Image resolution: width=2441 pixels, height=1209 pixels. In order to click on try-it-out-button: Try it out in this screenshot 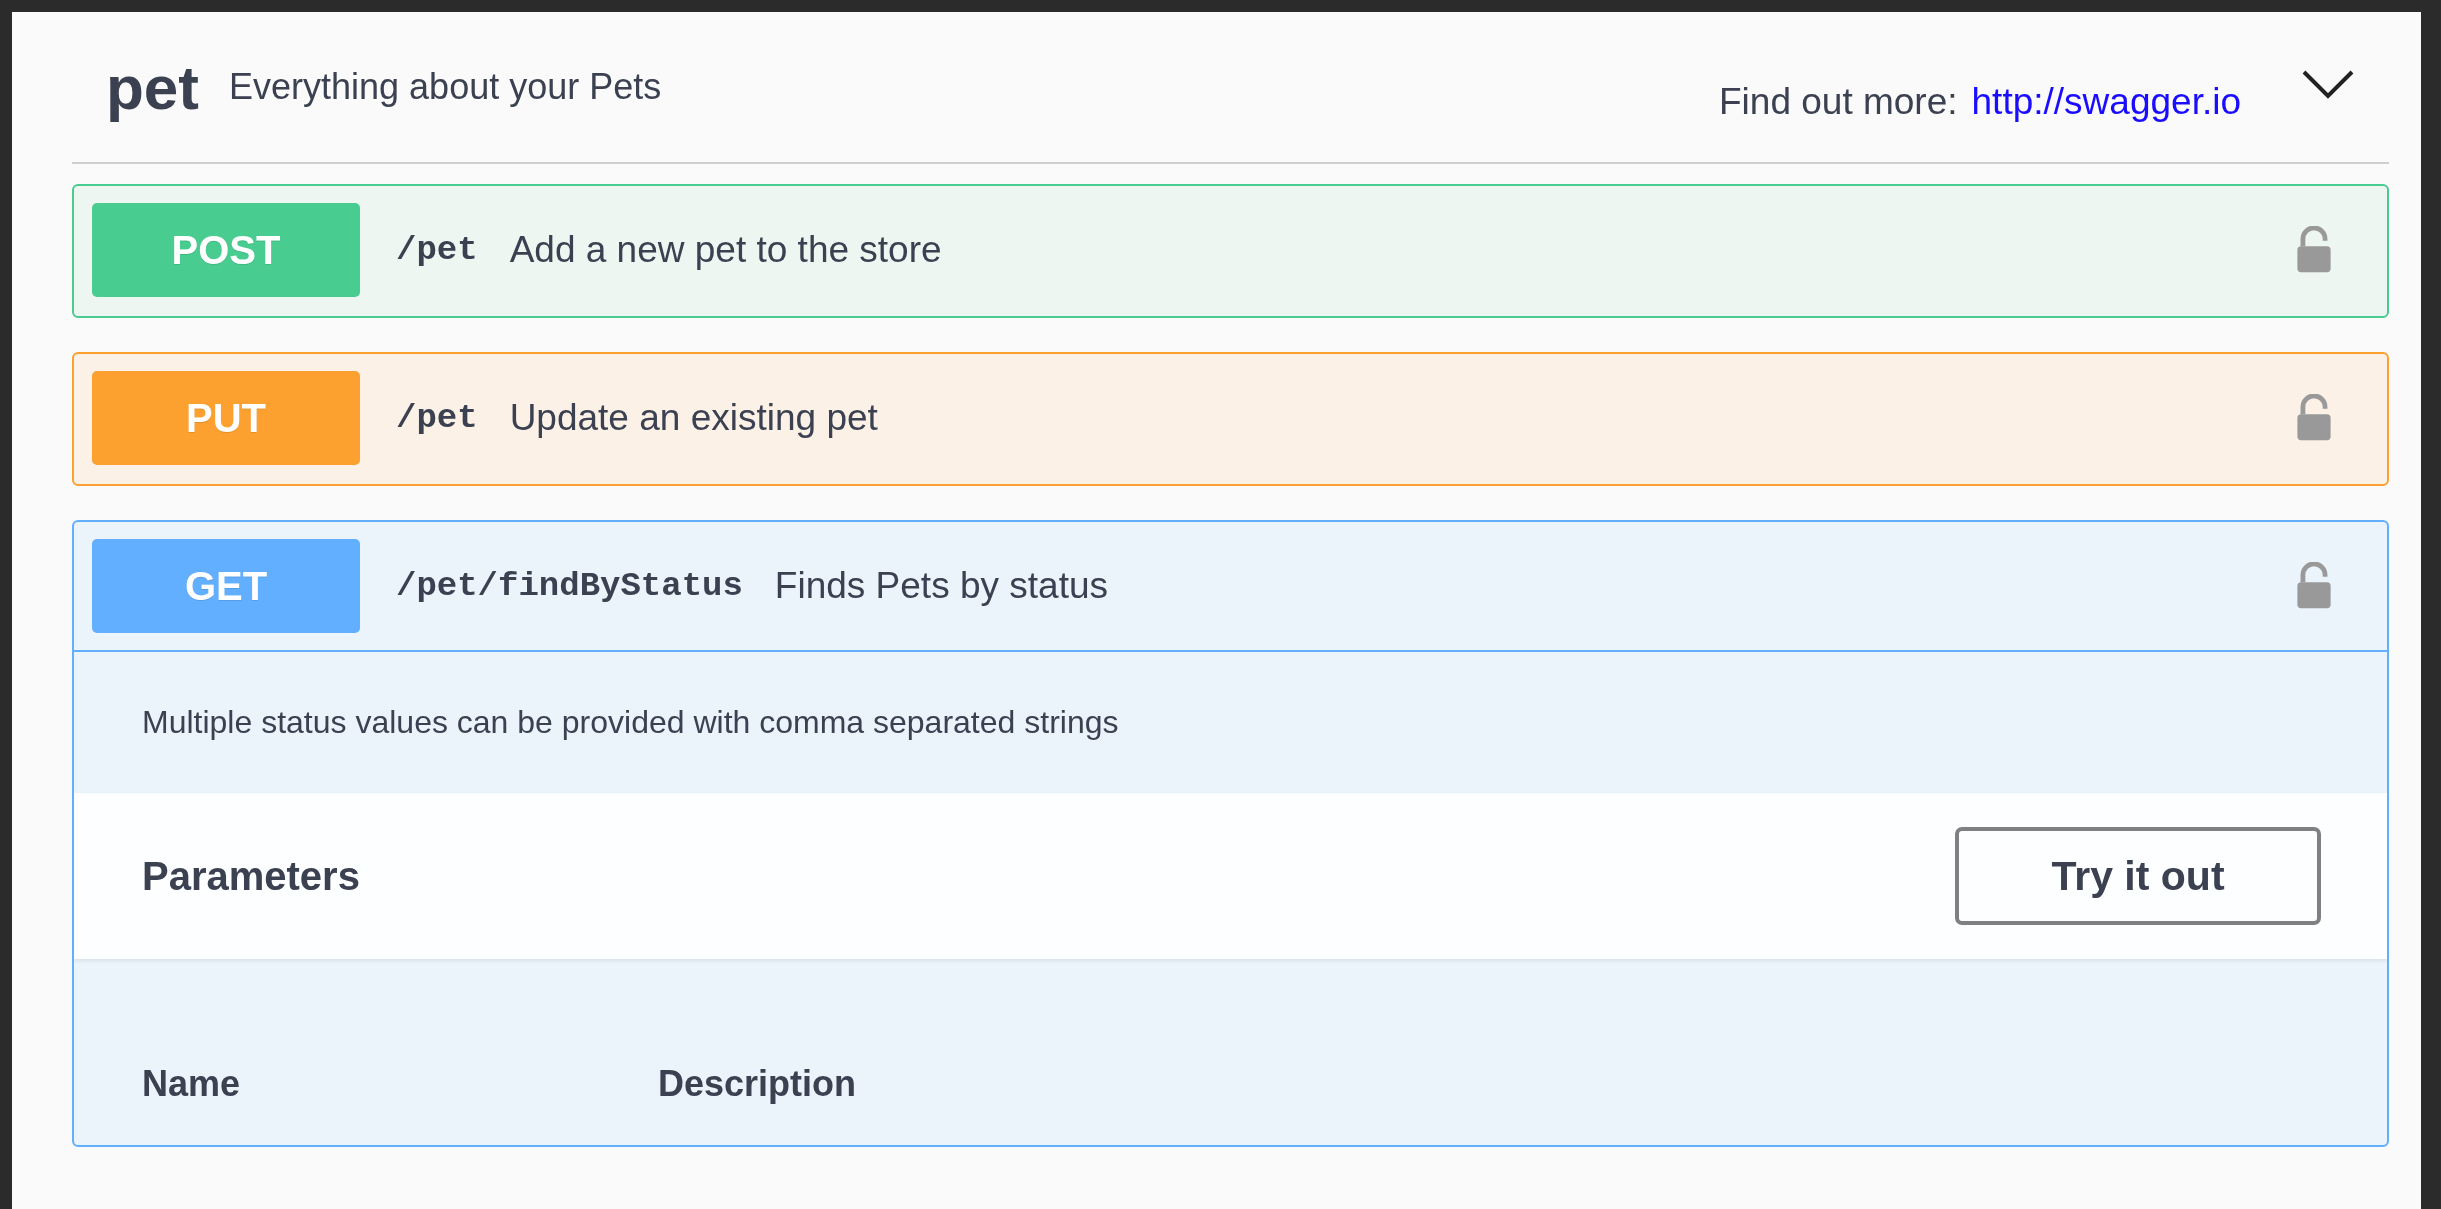, I will do `click(2138, 876)`.